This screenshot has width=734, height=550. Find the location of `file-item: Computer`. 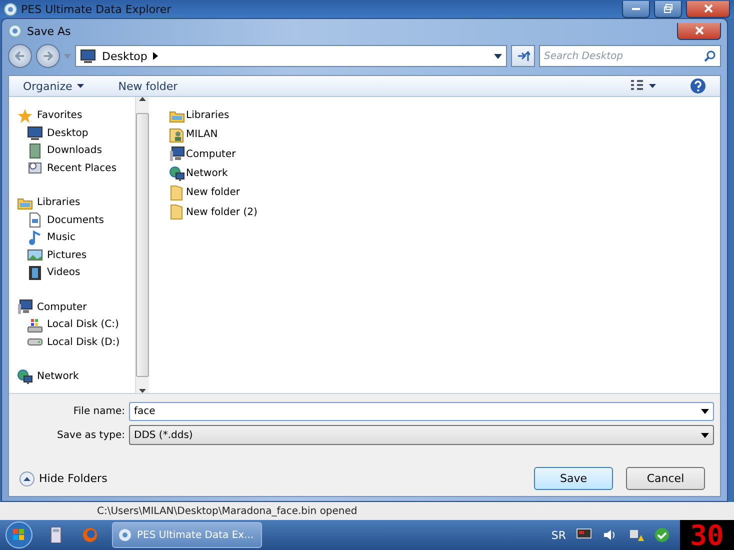

file-item: Computer is located at coordinates (444, 154).